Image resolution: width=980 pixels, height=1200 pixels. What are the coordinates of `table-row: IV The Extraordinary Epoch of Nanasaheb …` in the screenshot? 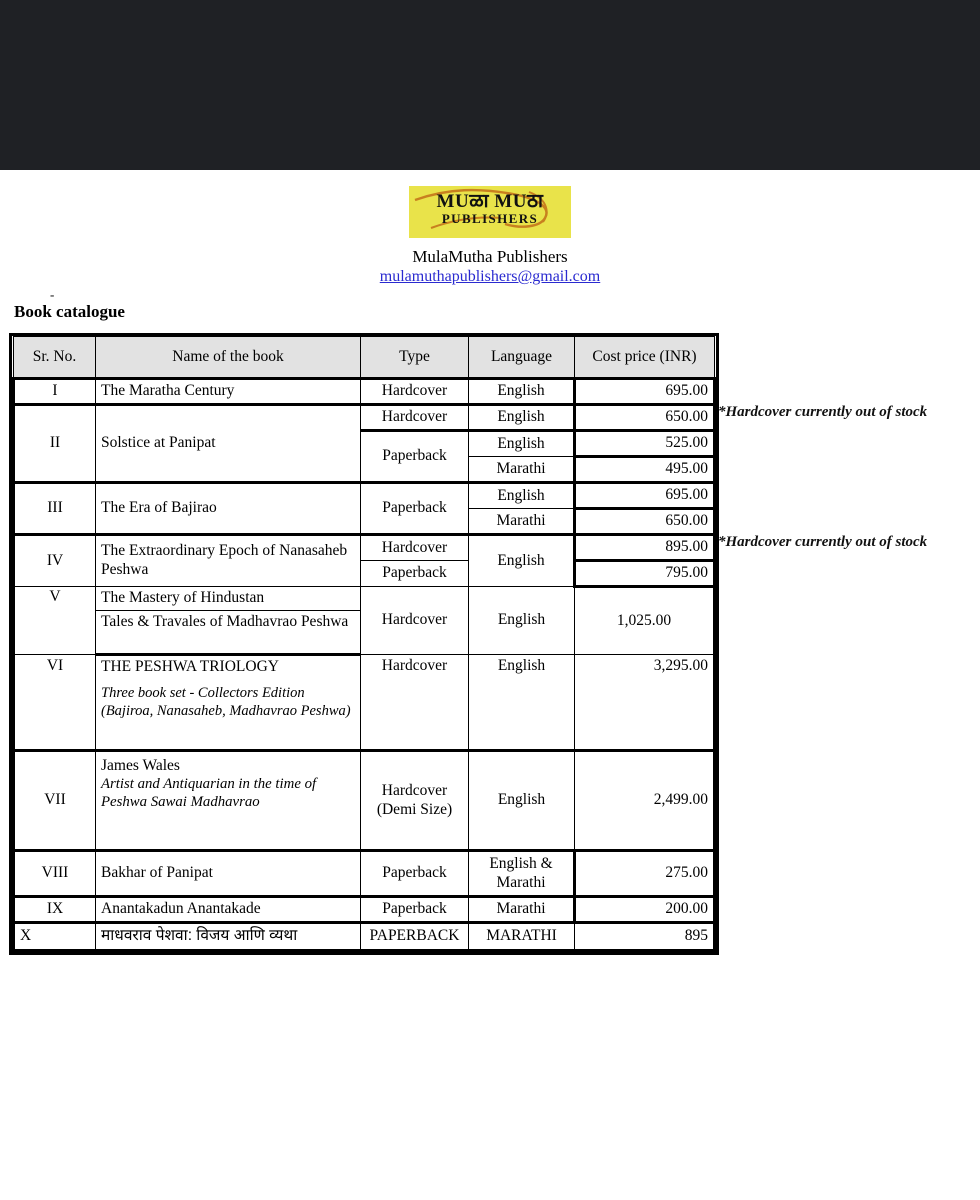 It's located at (364, 560).